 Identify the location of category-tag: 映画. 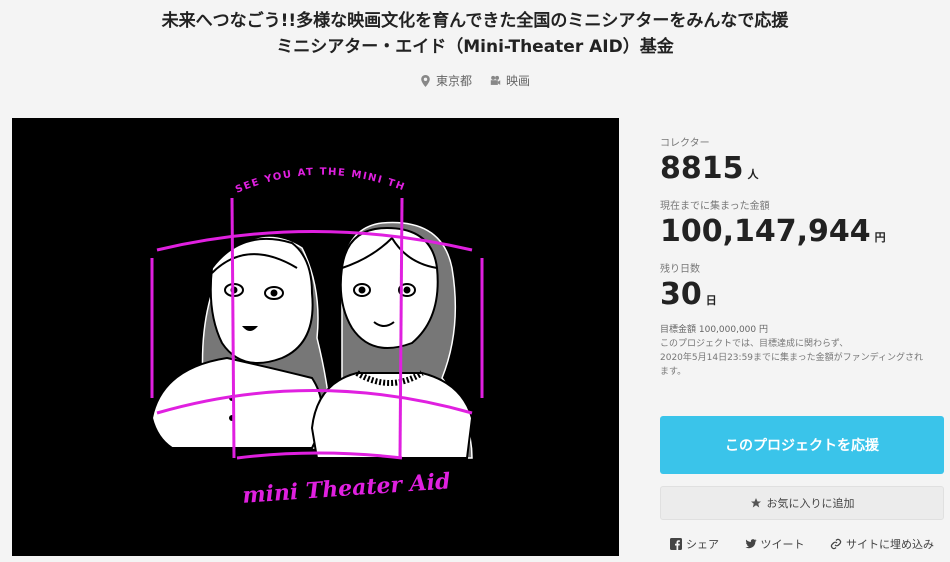
(510, 80).